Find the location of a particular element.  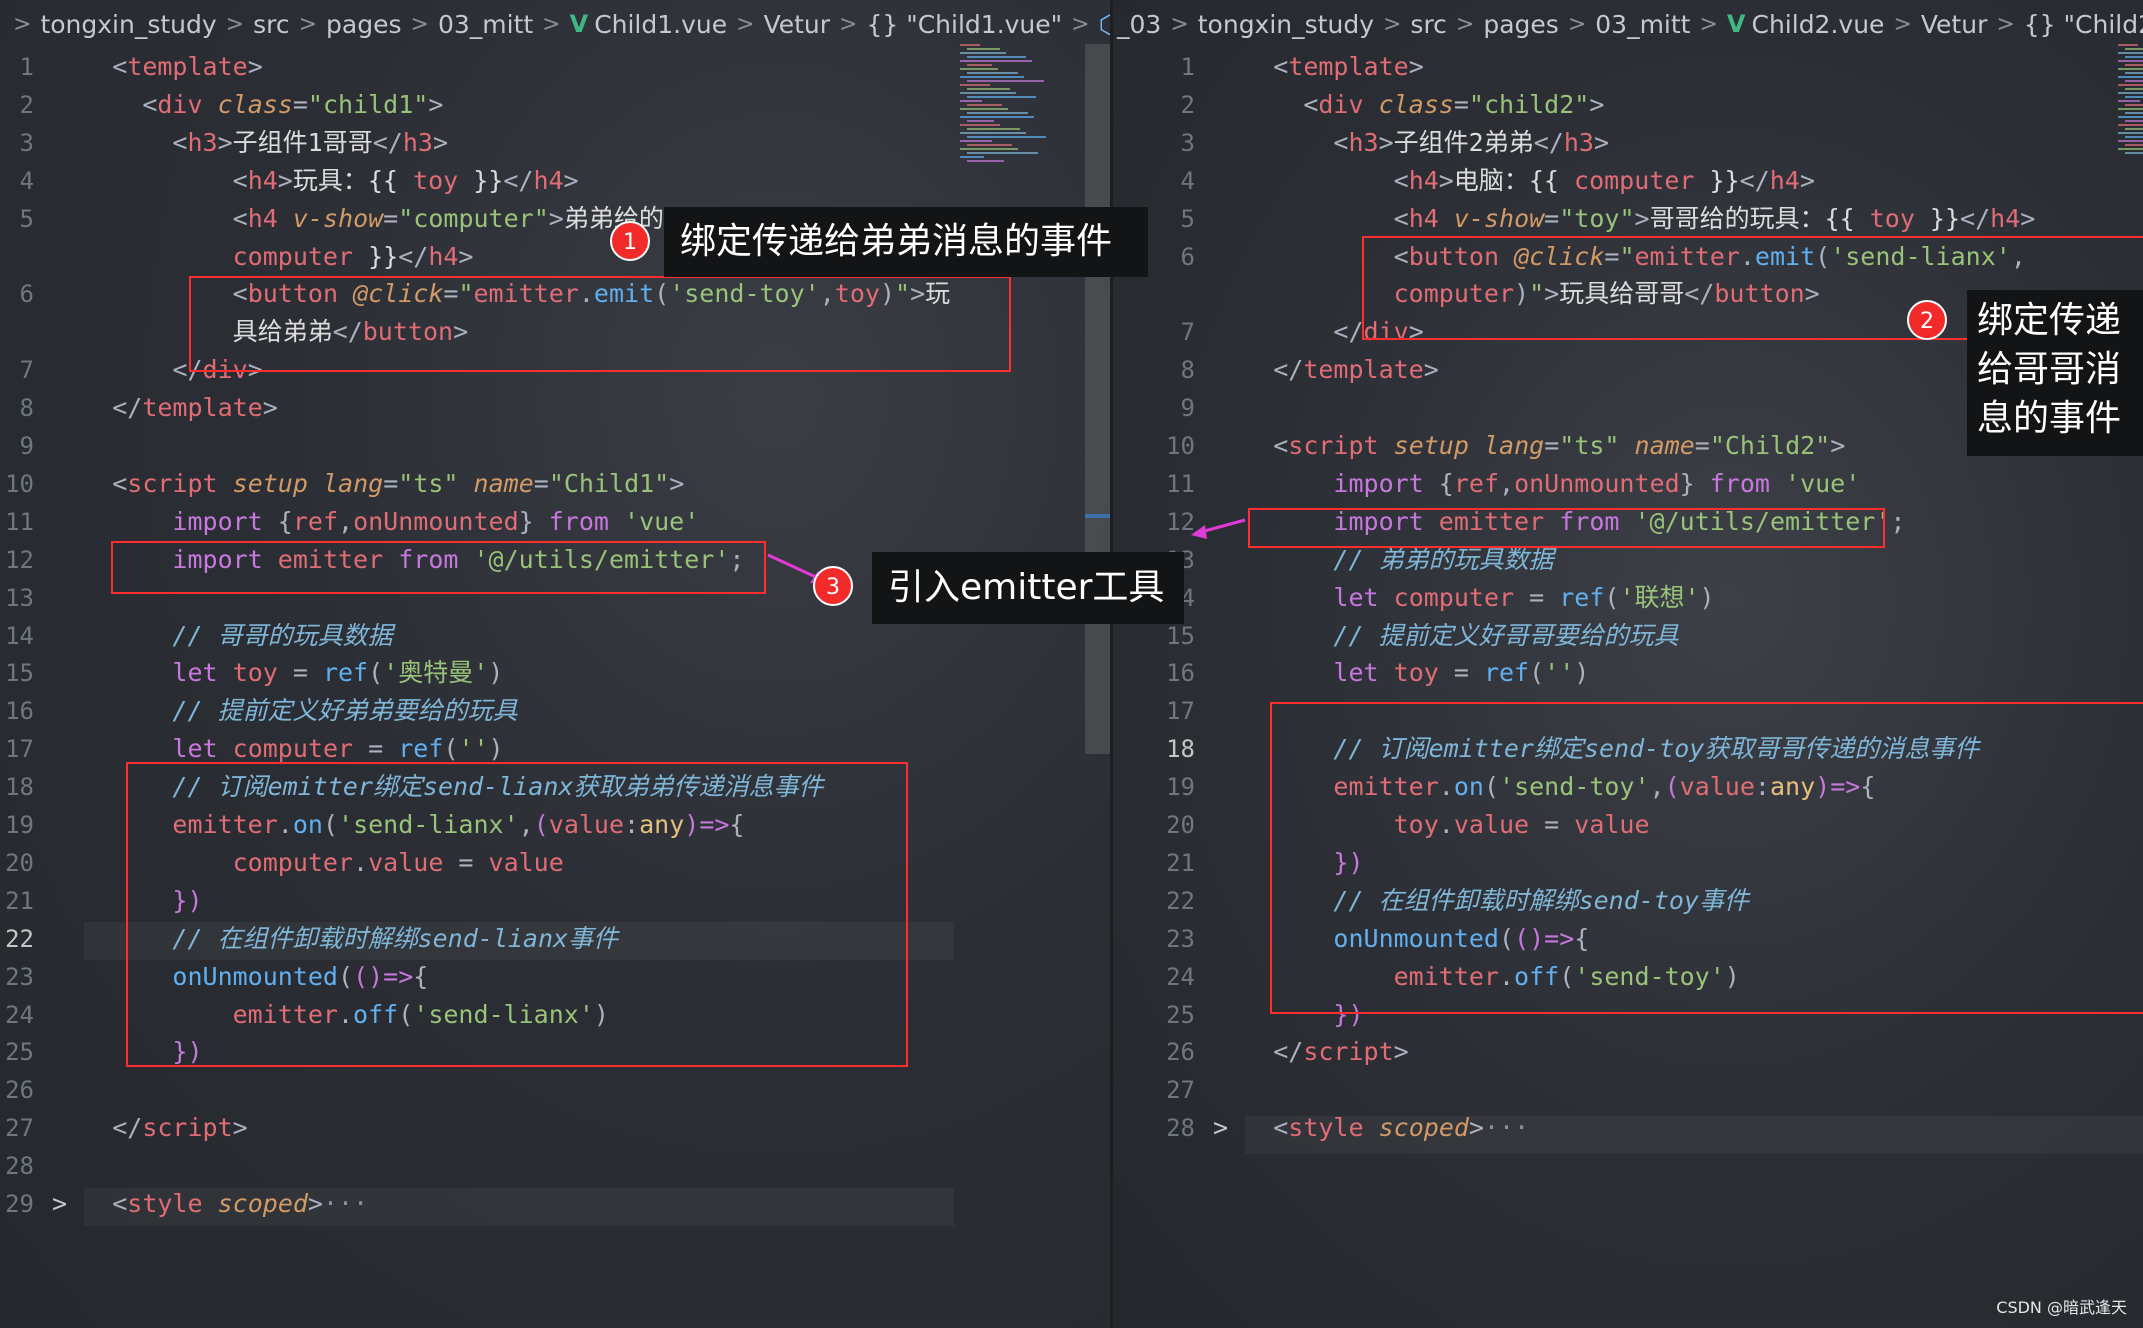

code-text: <template> is located at coordinates (1318, 67).